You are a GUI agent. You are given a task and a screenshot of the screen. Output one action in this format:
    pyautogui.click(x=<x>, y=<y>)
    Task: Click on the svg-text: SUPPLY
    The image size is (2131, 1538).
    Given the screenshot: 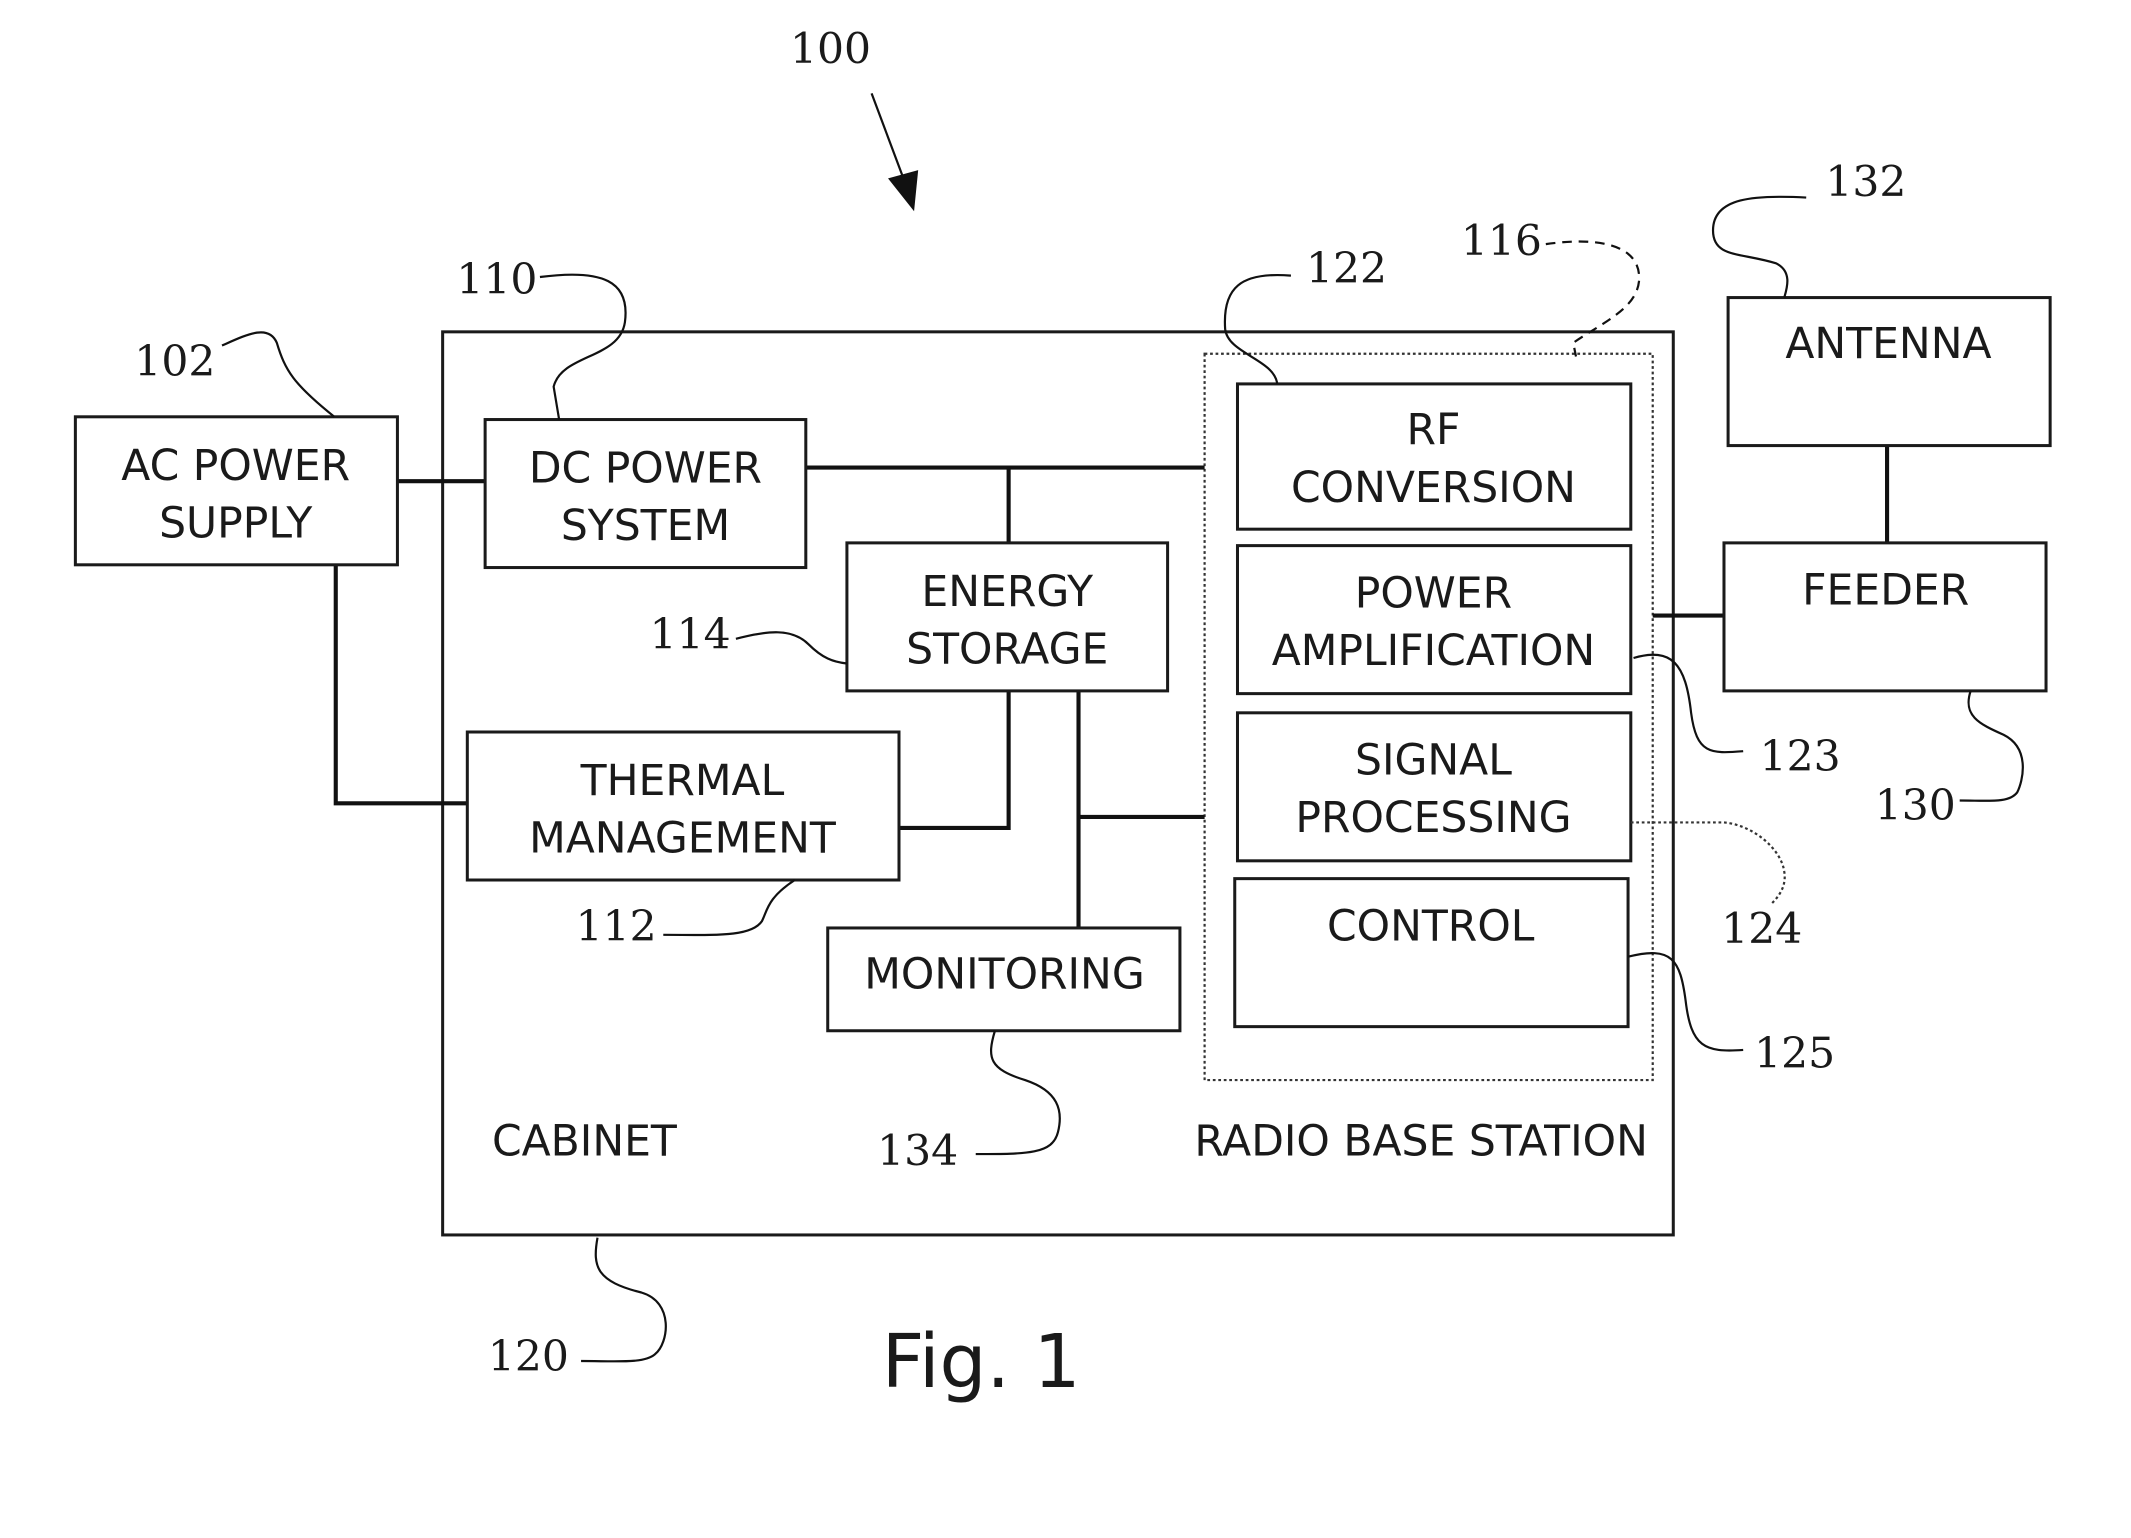 What is the action you would take?
    pyautogui.click(x=236, y=523)
    